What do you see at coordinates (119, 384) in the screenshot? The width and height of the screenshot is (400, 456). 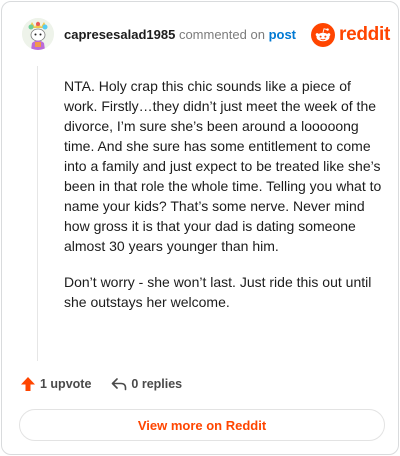 I see `reply-arrow-icon` at bounding box center [119, 384].